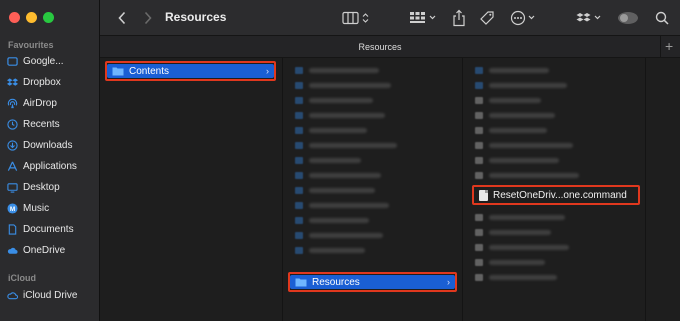  I want to click on search-icon, so click(662, 18).